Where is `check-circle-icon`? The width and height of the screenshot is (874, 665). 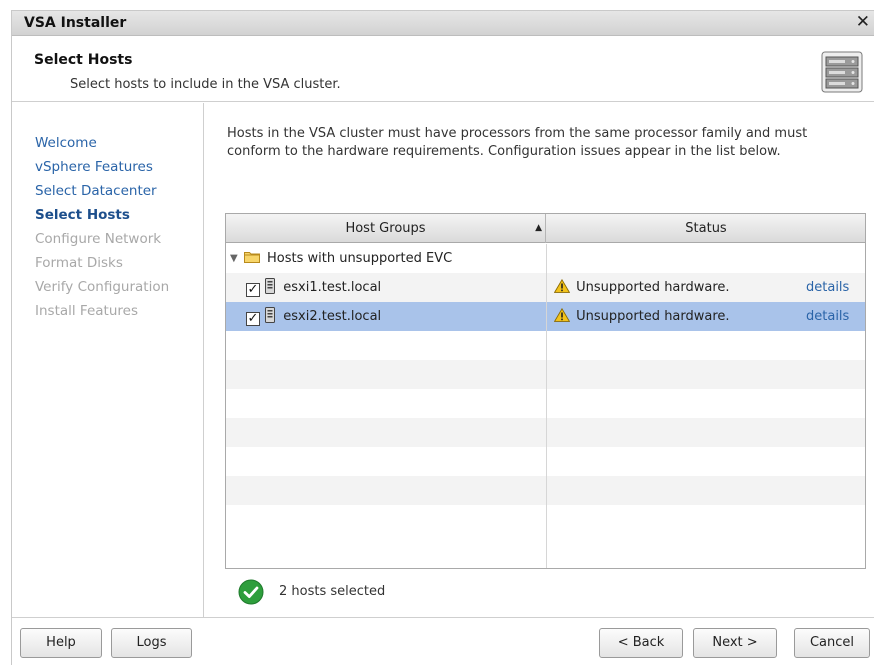 check-circle-icon is located at coordinates (251, 592).